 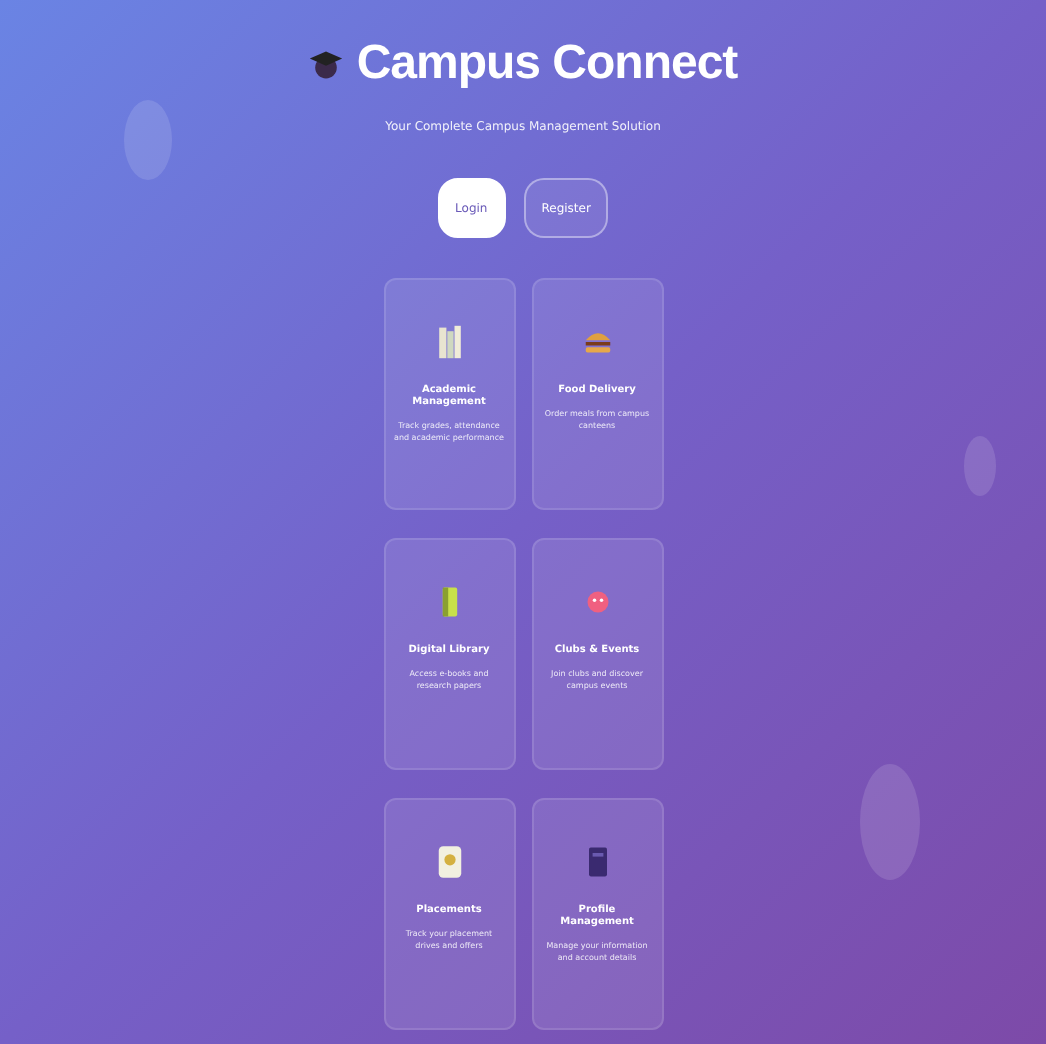 I want to click on app-title: Campus Connect, so click(x=547, y=64).